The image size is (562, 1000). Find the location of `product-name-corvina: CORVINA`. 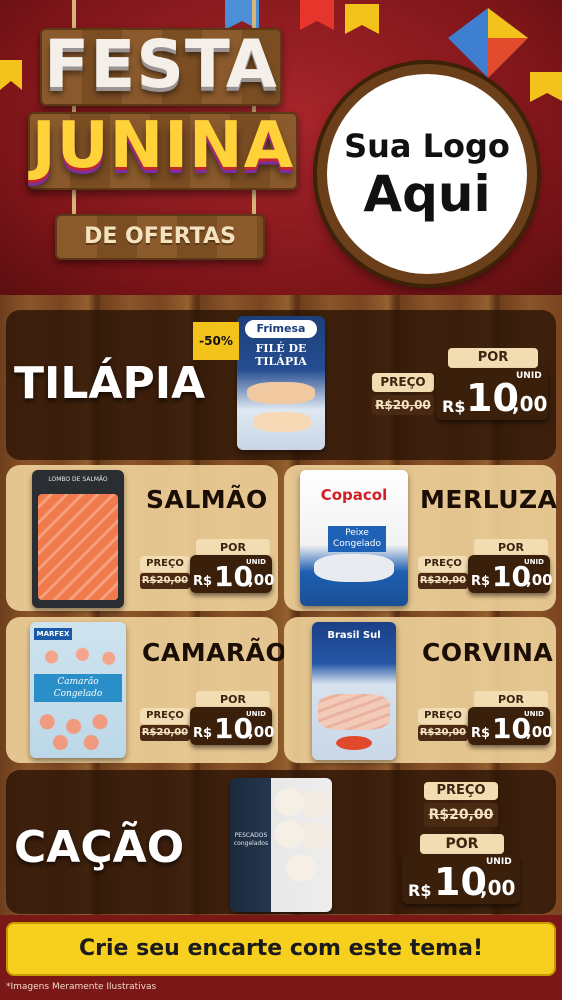

product-name-corvina: CORVINA is located at coordinates (488, 652).